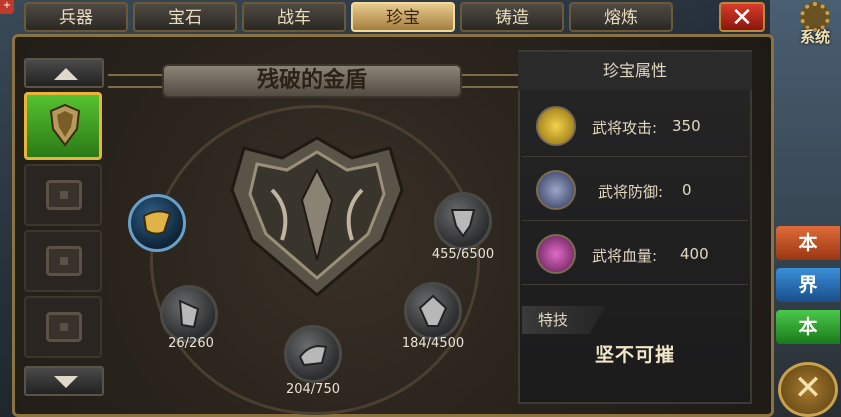 The image size is (841, 417). I want to click on scroll-up-button, so click(64, 73).